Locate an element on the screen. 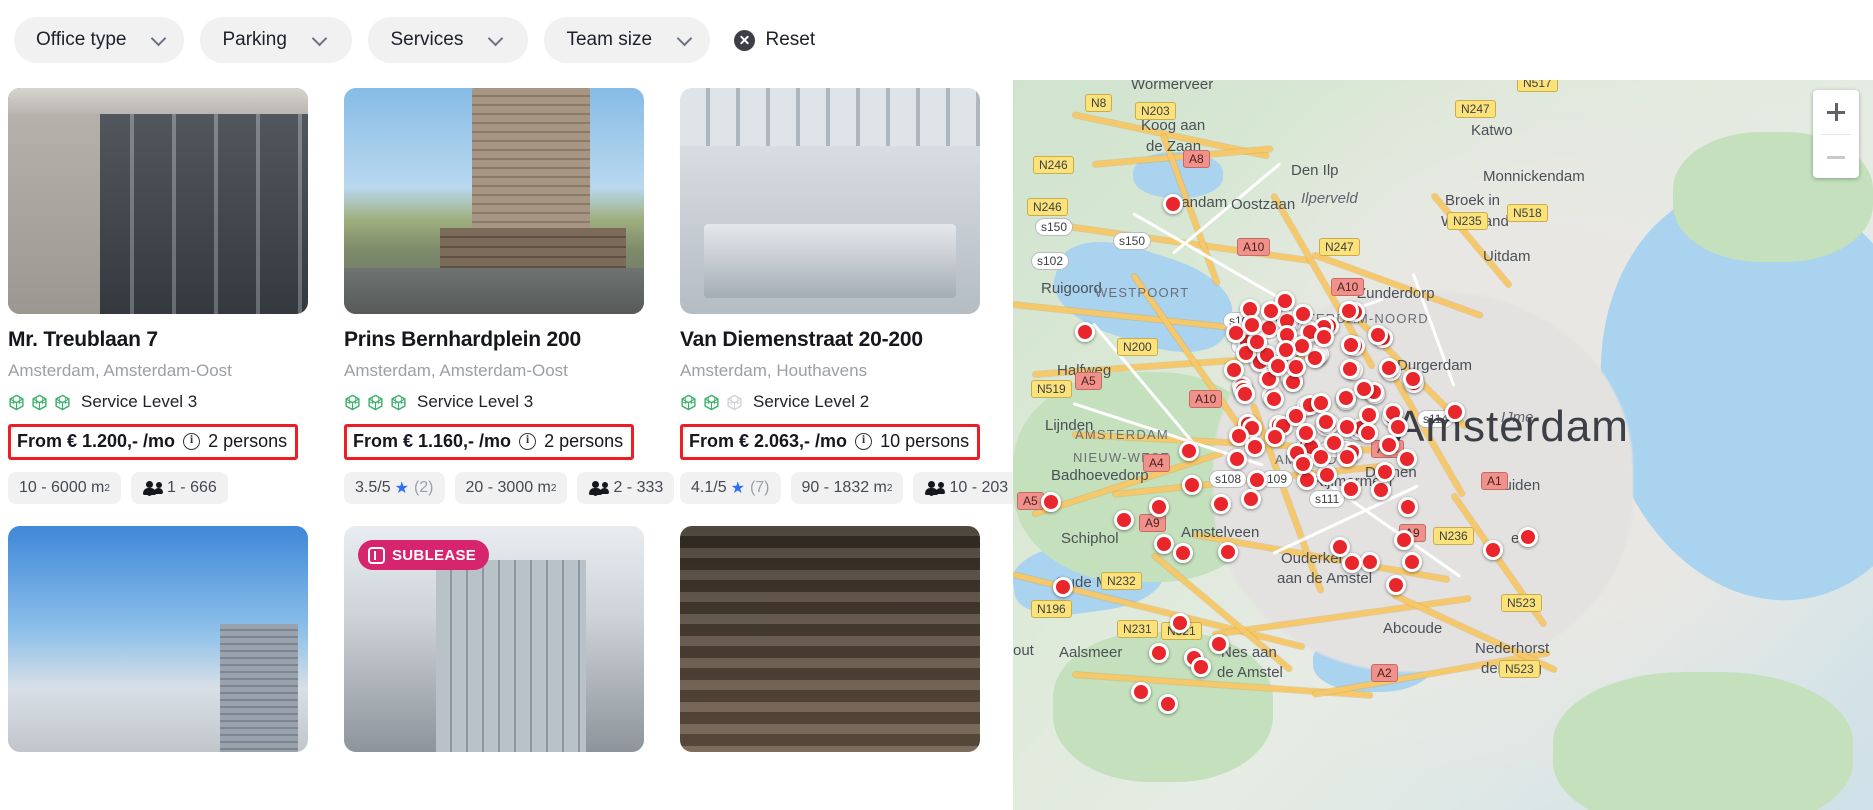  area-chip: 20 - 3000 m2 is located at coordinates (511, 488).